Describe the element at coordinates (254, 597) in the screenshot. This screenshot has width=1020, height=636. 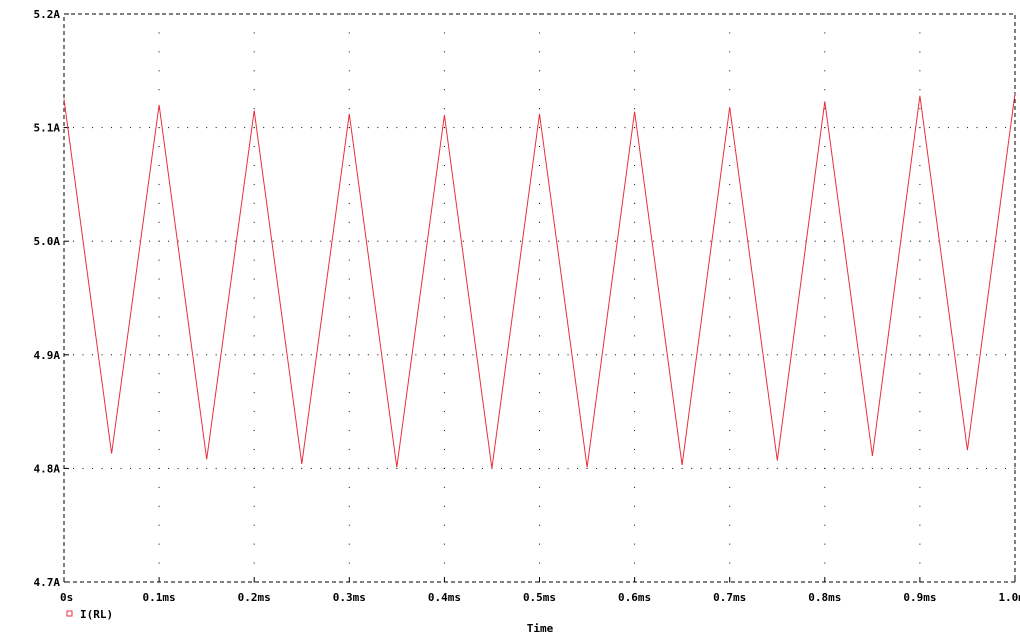
I see `x-tick-label: 0.2ms` at that location.